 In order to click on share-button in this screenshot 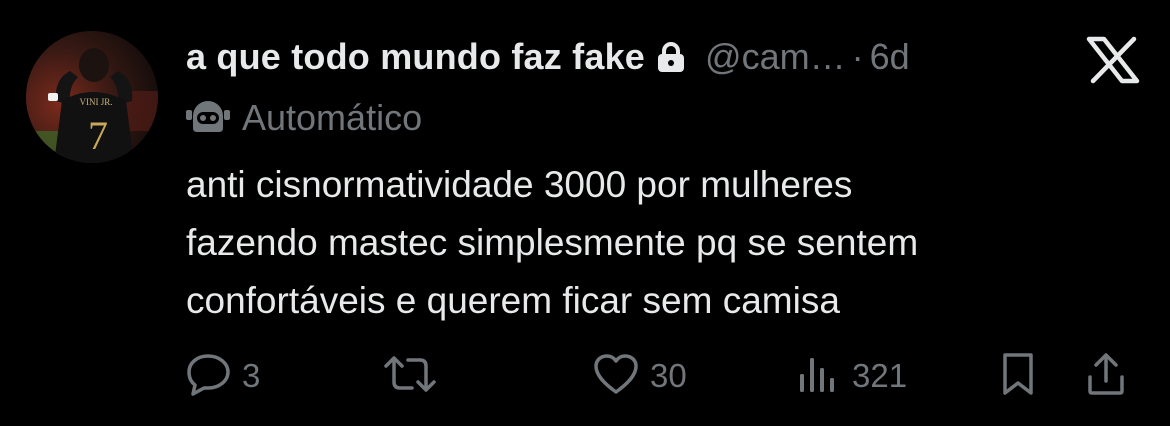, I will do `click(1106, 376)`.